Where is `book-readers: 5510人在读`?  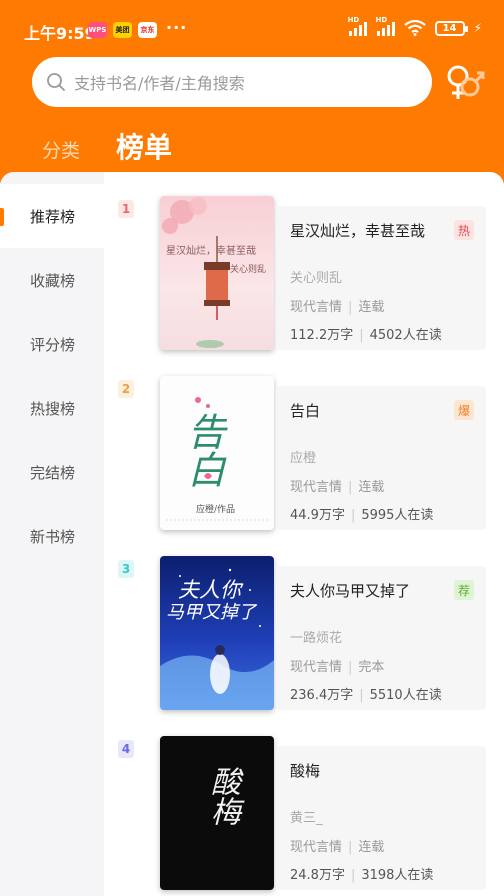 book-readers: 5510人在读 is located at coordinates (405, 695).